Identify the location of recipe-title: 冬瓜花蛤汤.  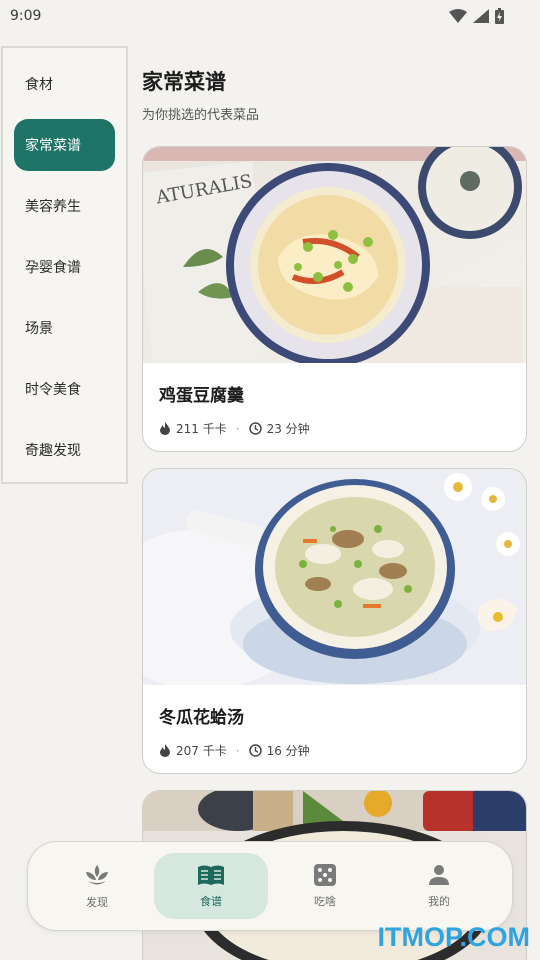
(201, 718).